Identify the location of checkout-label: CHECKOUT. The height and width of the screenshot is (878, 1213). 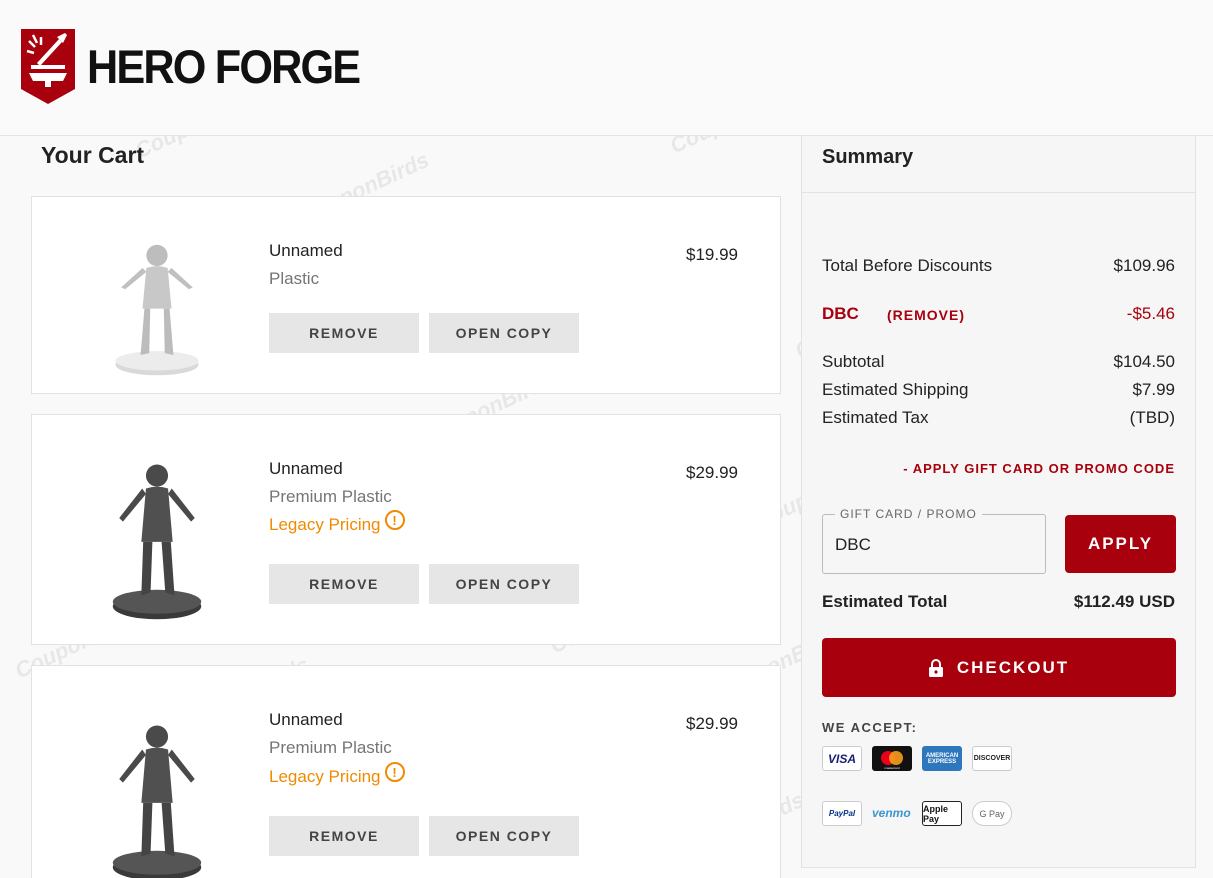
(1013, 667).